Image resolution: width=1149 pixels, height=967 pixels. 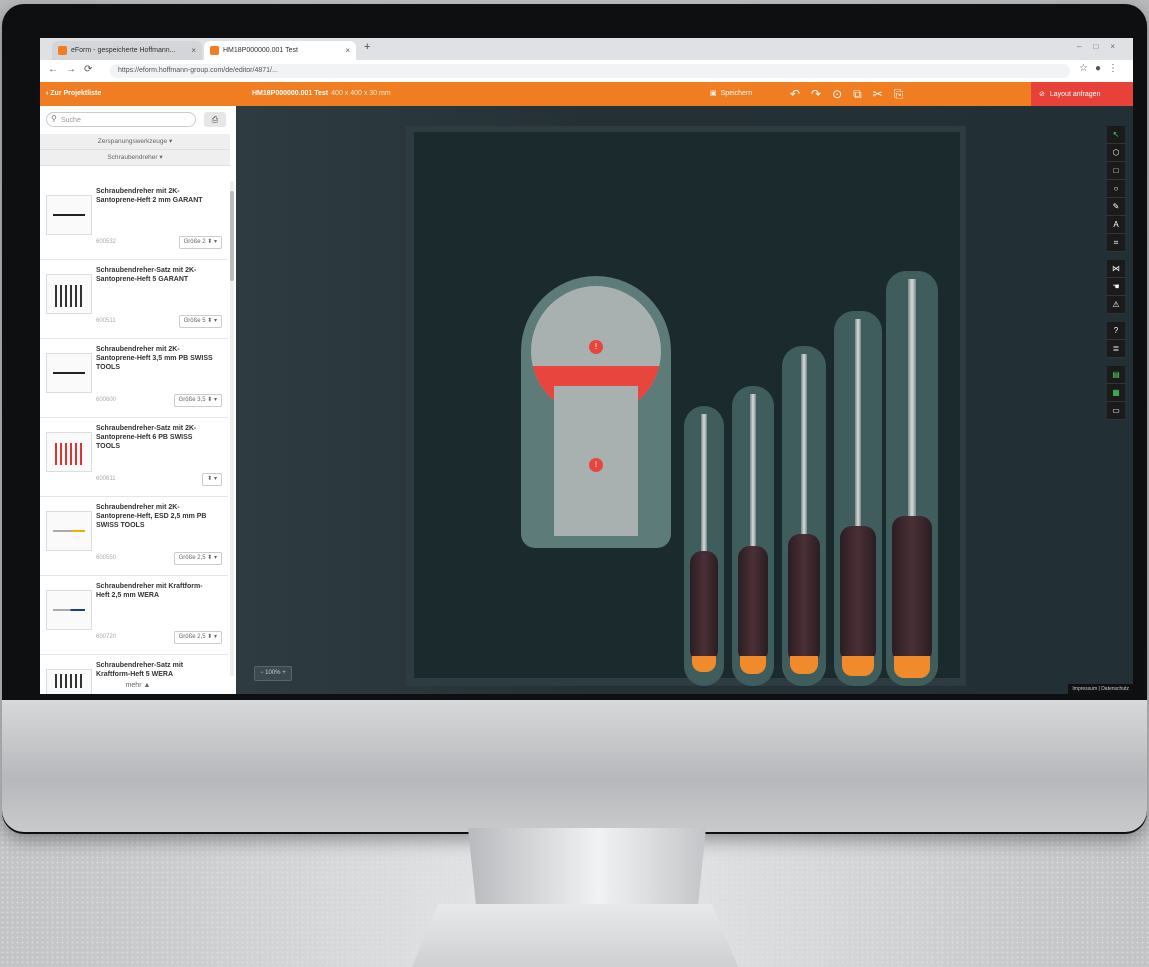 What do you see at coordinates (1102, 46) in the screenshot?
I see `window-controls: –□×` at bounding box center [1102, 46].